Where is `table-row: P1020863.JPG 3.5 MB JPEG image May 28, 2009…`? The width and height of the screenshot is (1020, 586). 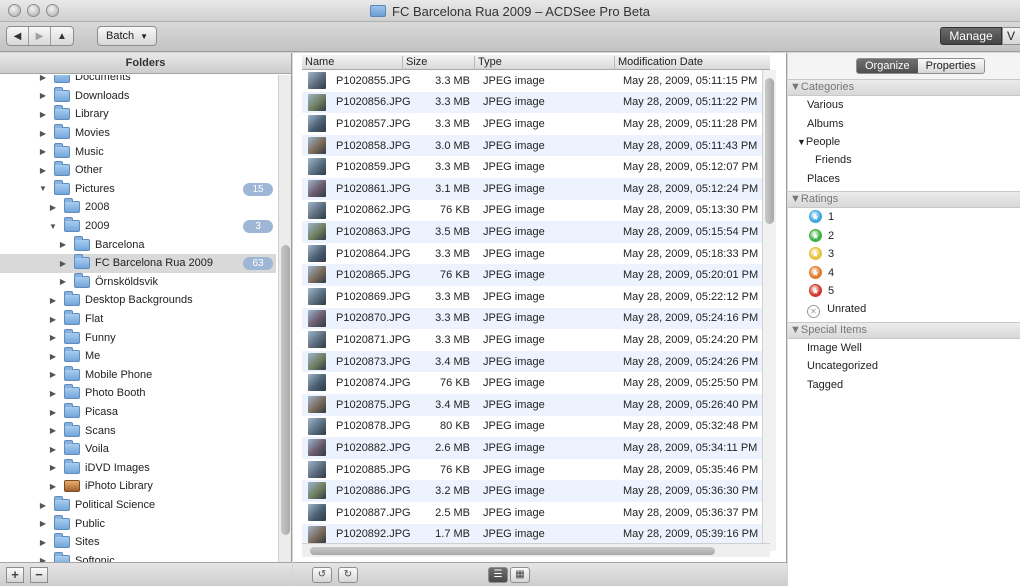 table-row: P1020863.JPG 3.5 MB JPEG image May 28, 2009… is located at coordinates (532, 232).